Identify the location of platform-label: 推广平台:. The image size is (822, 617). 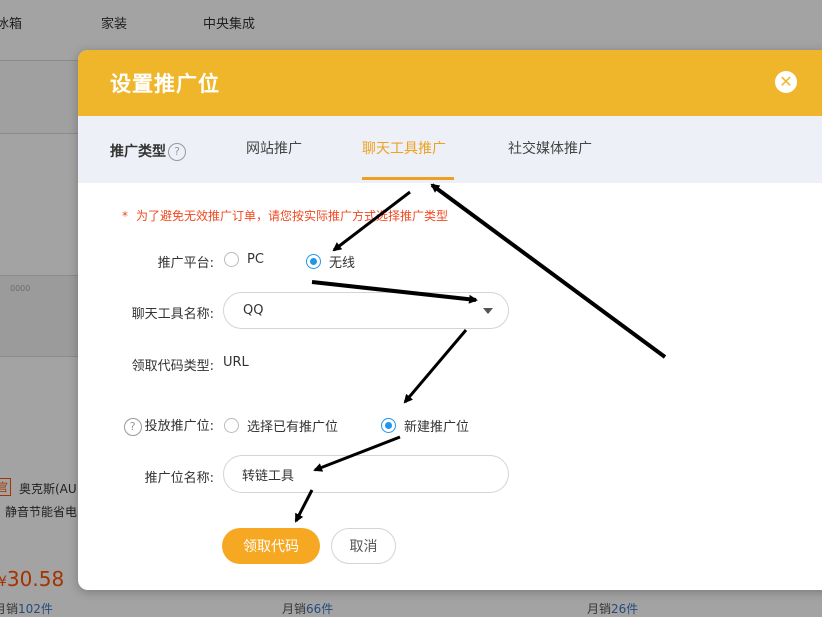
(185, 263).